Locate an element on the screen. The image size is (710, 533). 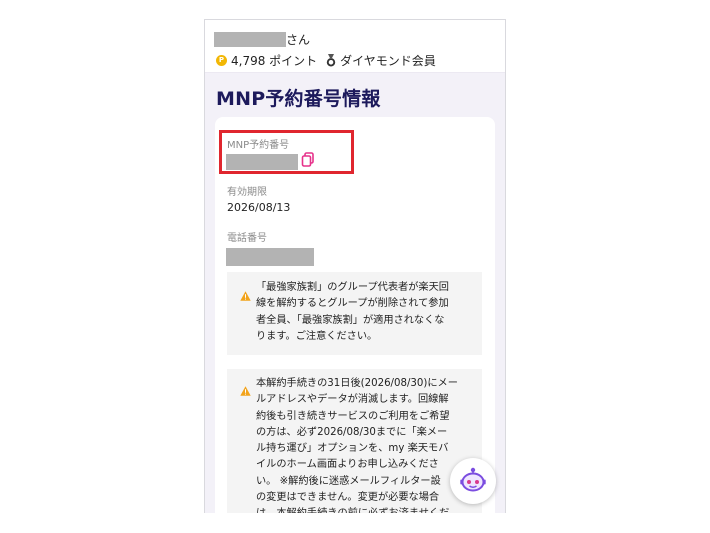
user-greeting: さん is located at coordinates (262, 39).